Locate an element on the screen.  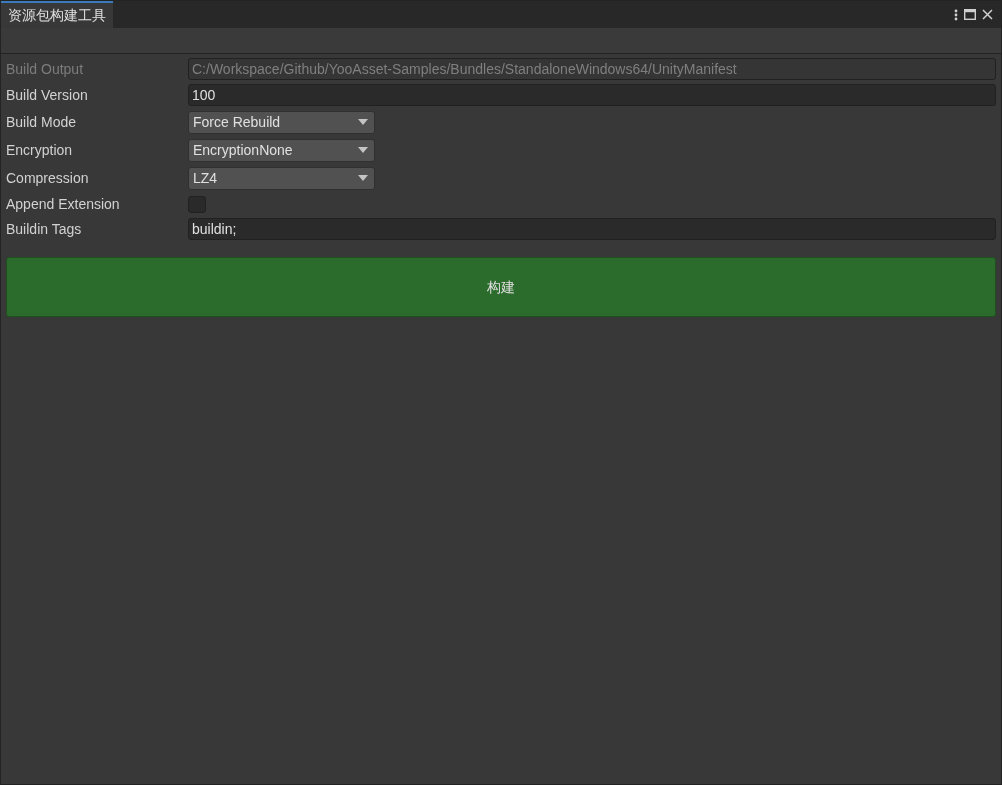
field-label: Compression is located at coordinates (48, 178).